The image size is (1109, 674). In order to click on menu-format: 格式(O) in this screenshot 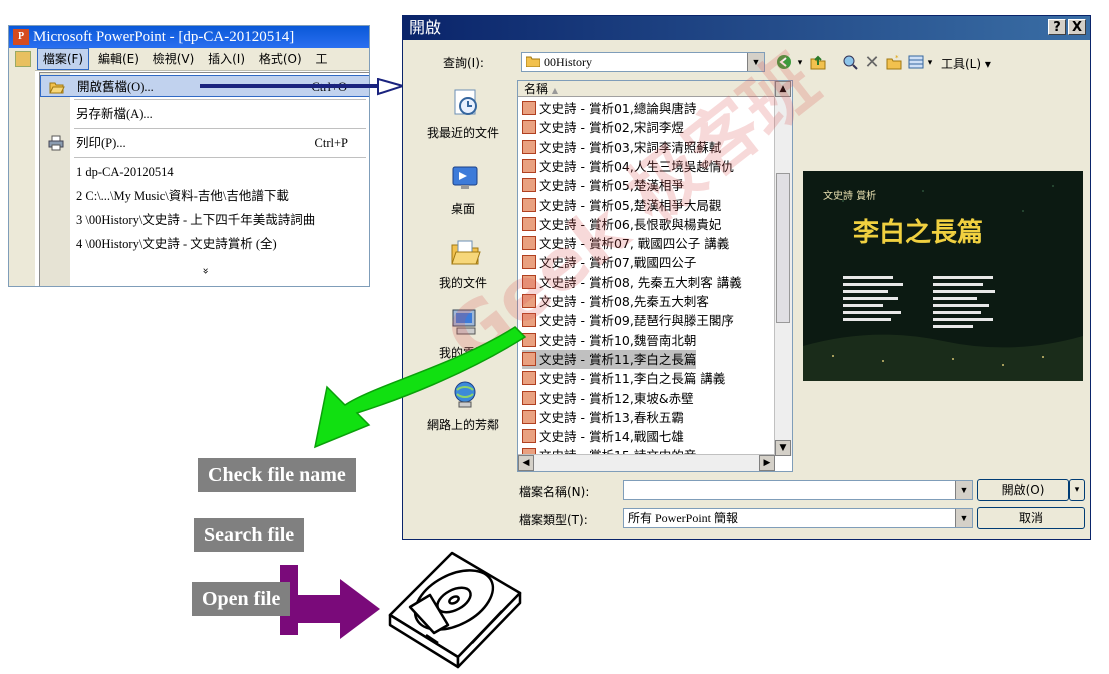, I will do `click(280, 59)`.